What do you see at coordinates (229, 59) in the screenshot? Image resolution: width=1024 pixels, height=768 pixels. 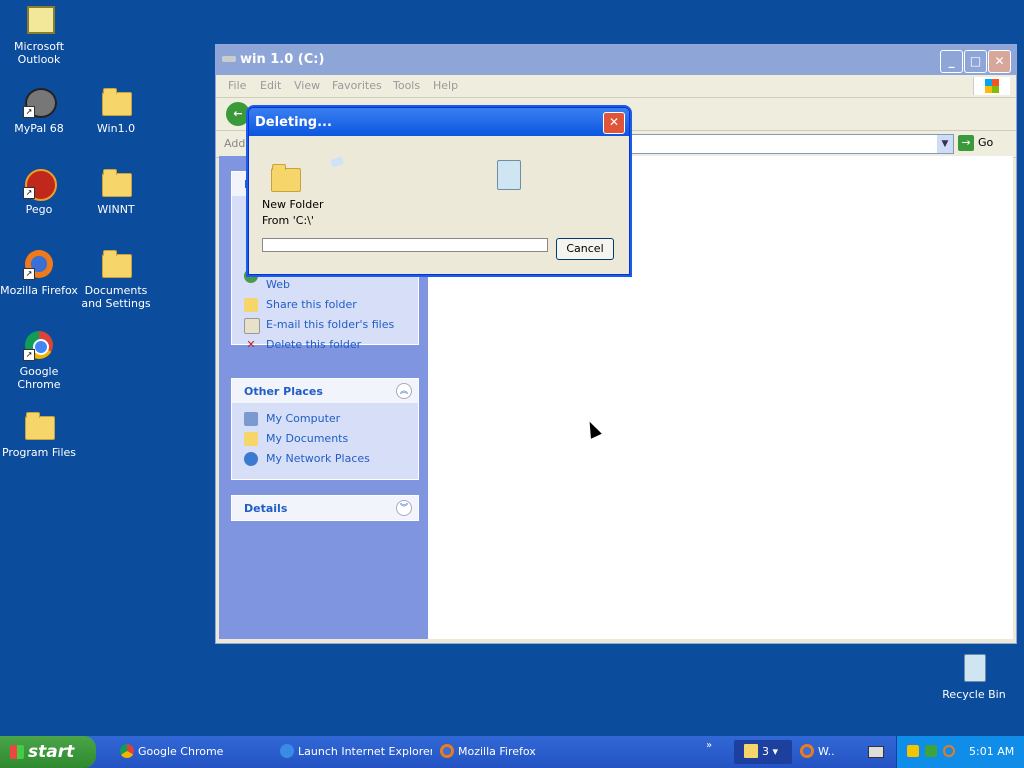 I see `drive-icon` at bounding box center [229, 59].